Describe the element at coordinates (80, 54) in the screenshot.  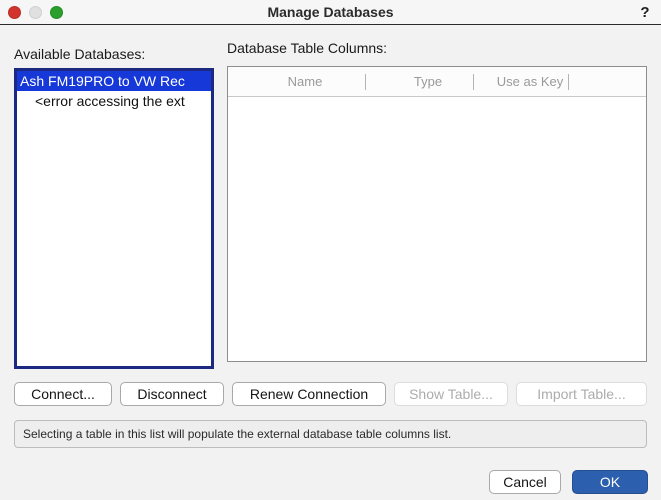
I see `available-databases-label: Available Databases:` at that location.